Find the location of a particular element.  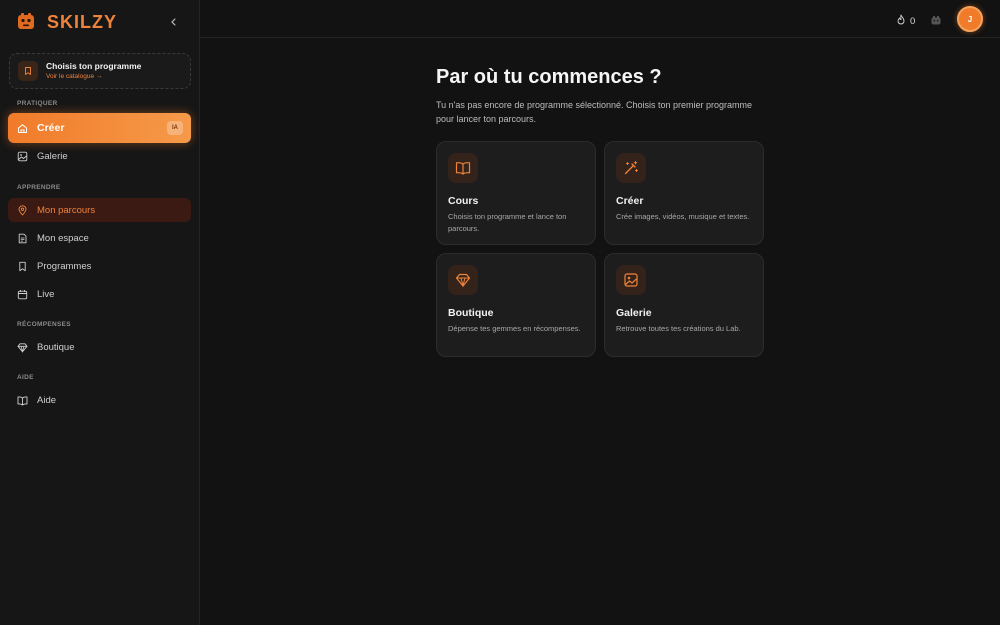

sidebar-item-label: Programmes is located at coordinates (64, 266).